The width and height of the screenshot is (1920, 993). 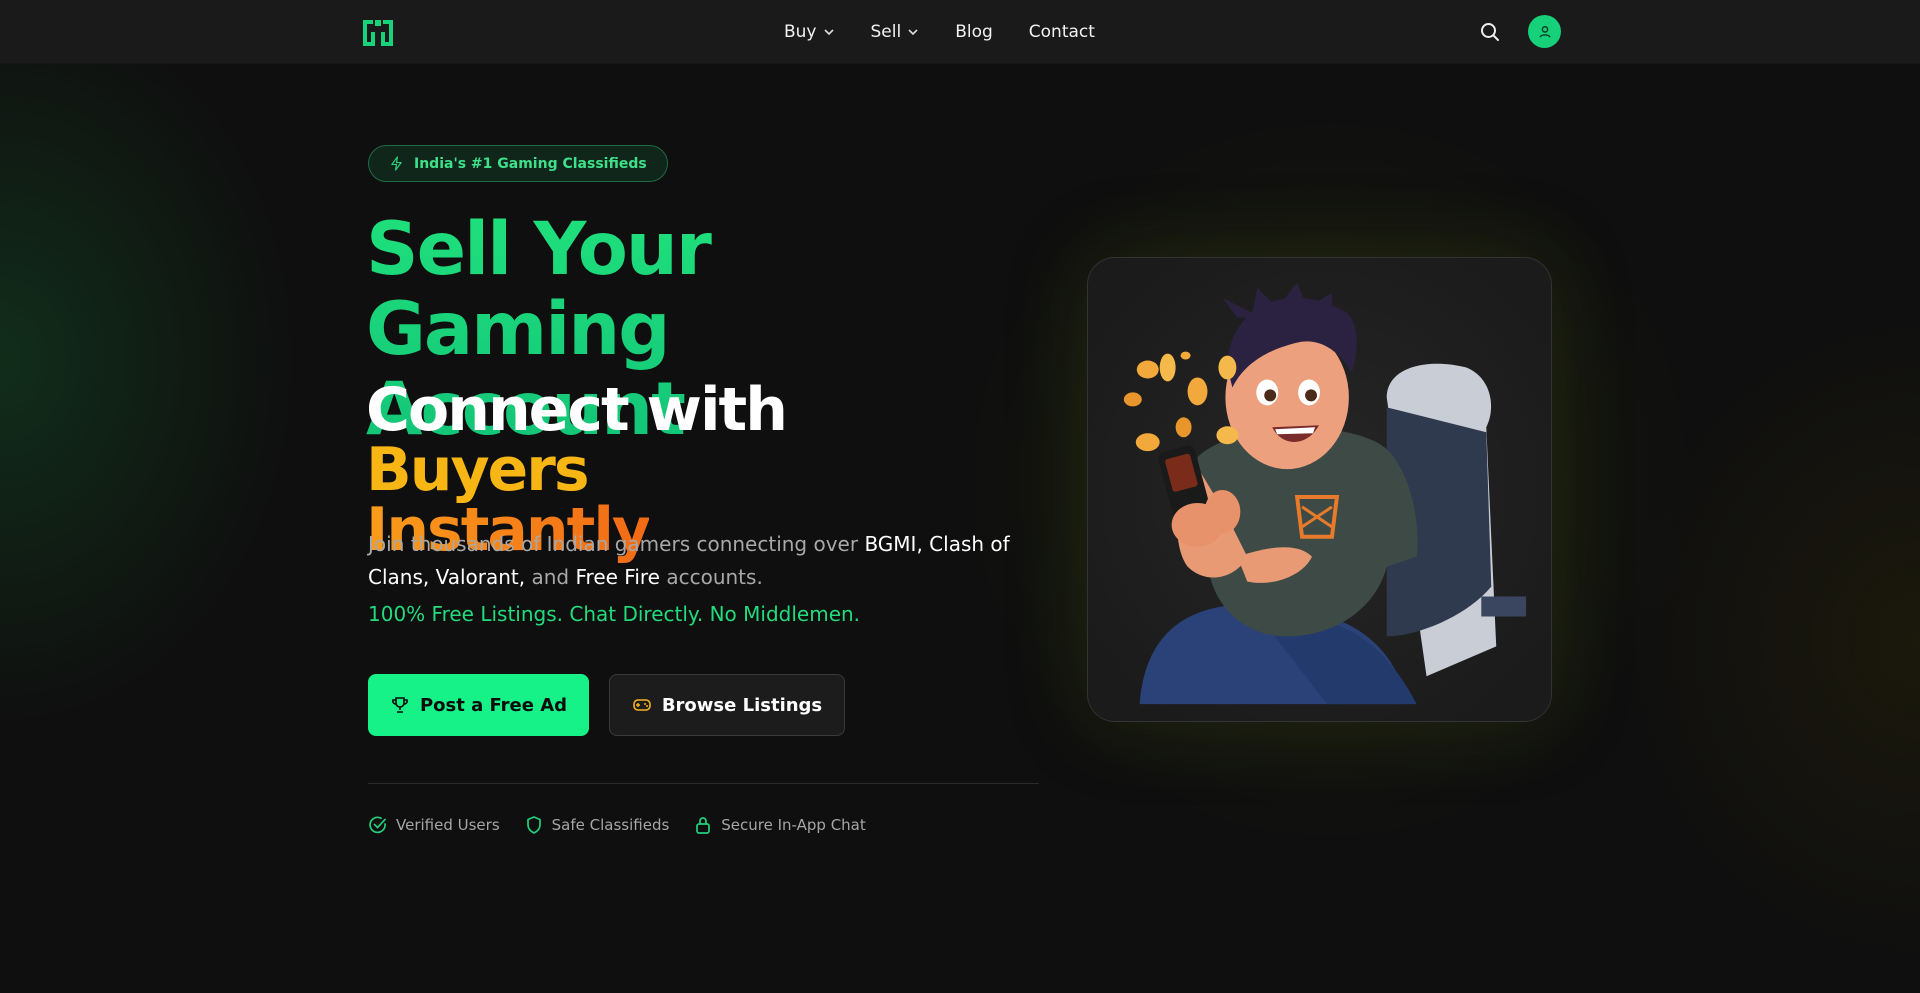 What do you see at coordinates (703, 825) in the screenshot?
I see `lock-icon` at bounding box center [703, 825].